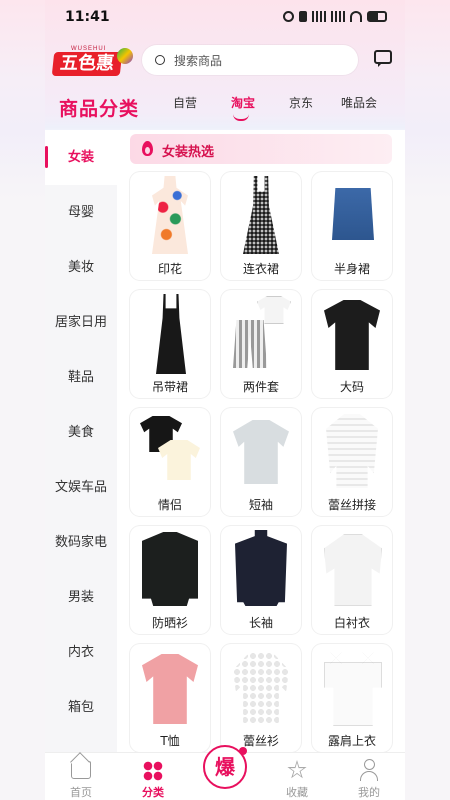 This screenshot has height=800, width=450. What do you see at coordinates (81, 770) in the screenshot?
I see `home-icon` at bounding box center [81, 770].